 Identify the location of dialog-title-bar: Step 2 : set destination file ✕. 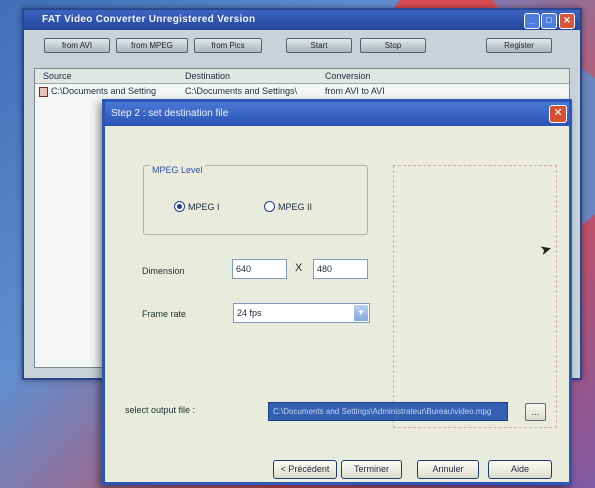
(337, 114).